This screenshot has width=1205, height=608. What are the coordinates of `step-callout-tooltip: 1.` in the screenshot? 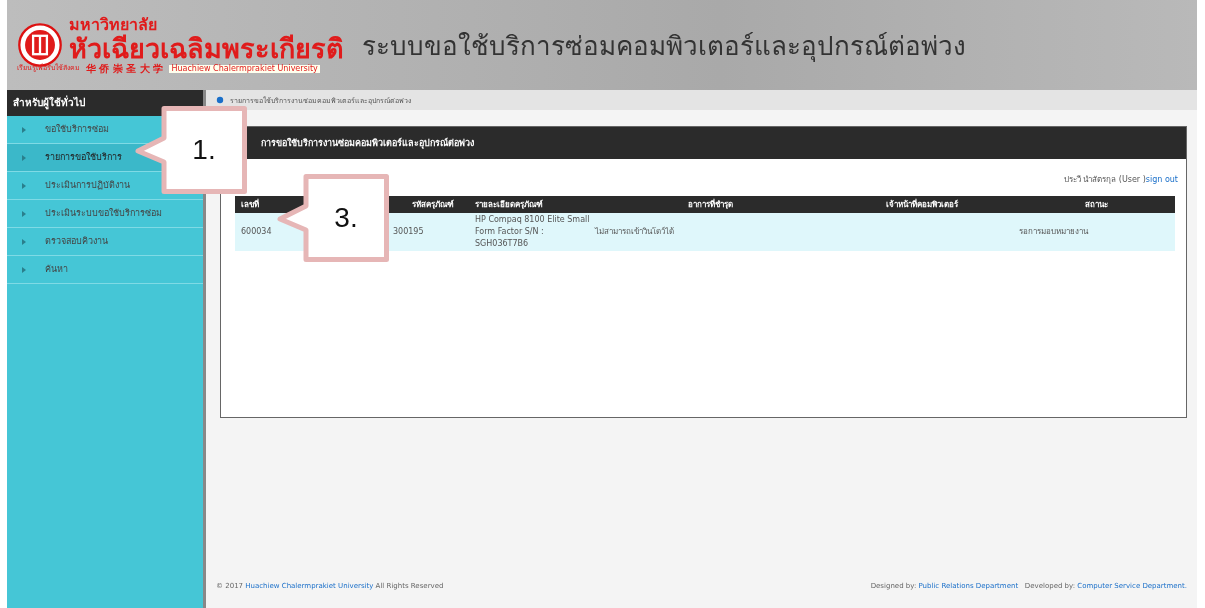 It's located at (191, 150).